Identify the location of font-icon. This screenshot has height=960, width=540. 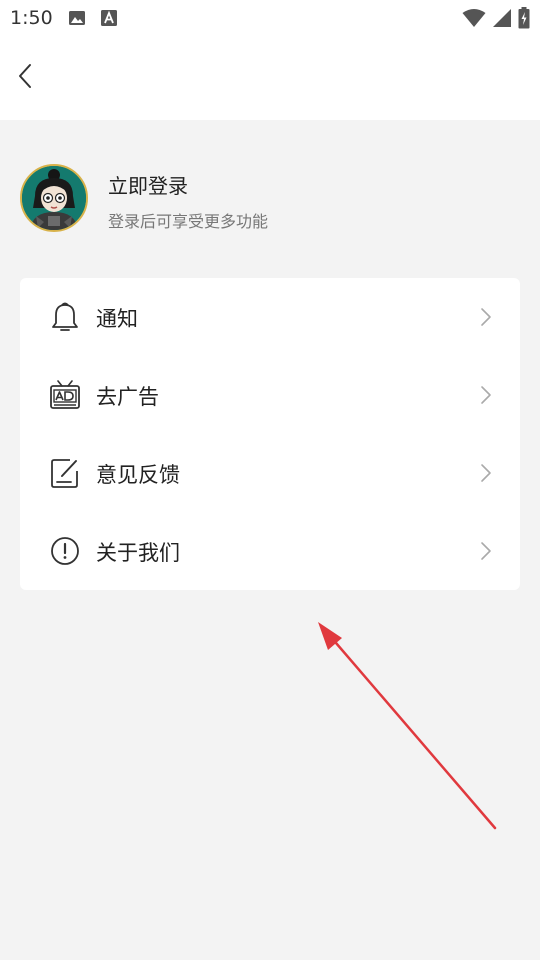
(109, 20).